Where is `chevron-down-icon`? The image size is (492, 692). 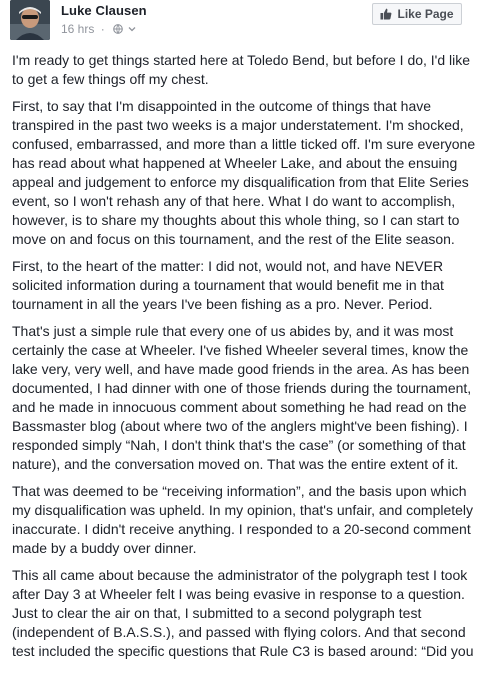
chevron-down-icon is located at coordinates (132, 29).